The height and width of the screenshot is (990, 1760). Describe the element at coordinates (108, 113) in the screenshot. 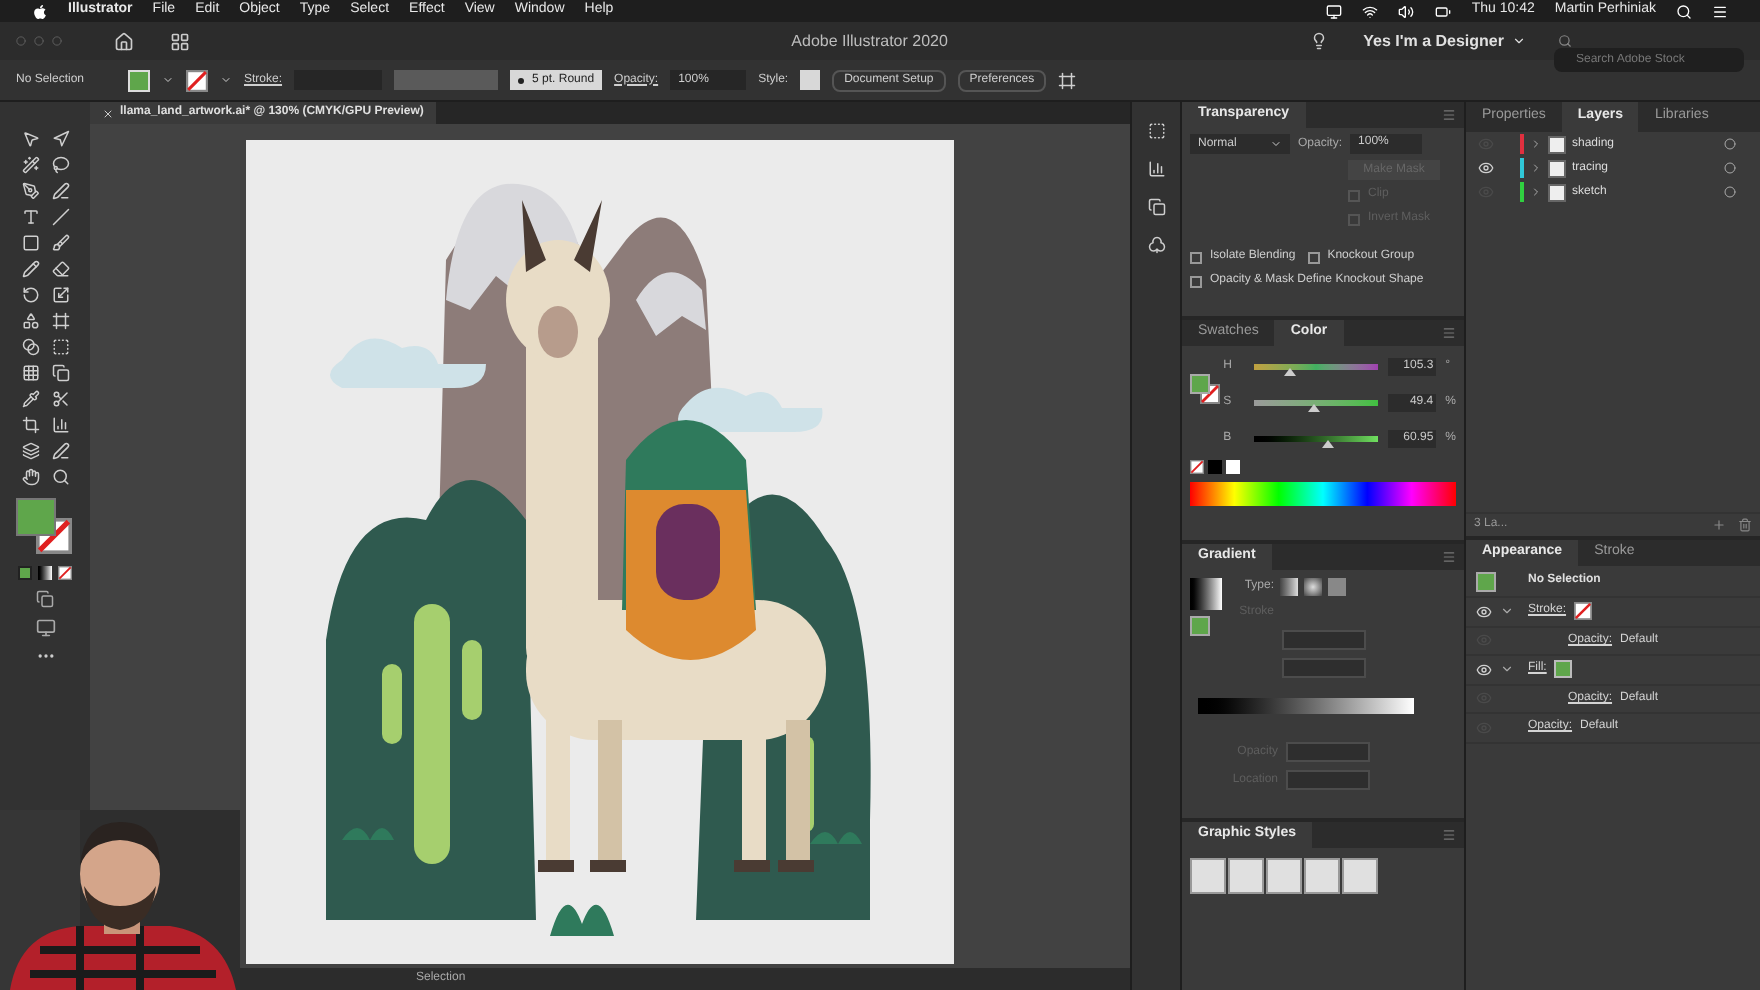

I see `close-icon` at that location.